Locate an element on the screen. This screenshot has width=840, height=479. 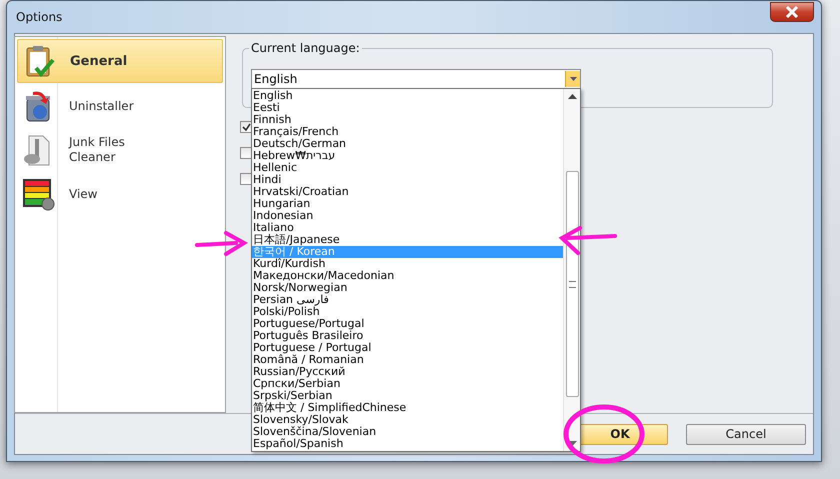
dropdown-option: Македонски/Macedonian is located at coordinates (407, 276).